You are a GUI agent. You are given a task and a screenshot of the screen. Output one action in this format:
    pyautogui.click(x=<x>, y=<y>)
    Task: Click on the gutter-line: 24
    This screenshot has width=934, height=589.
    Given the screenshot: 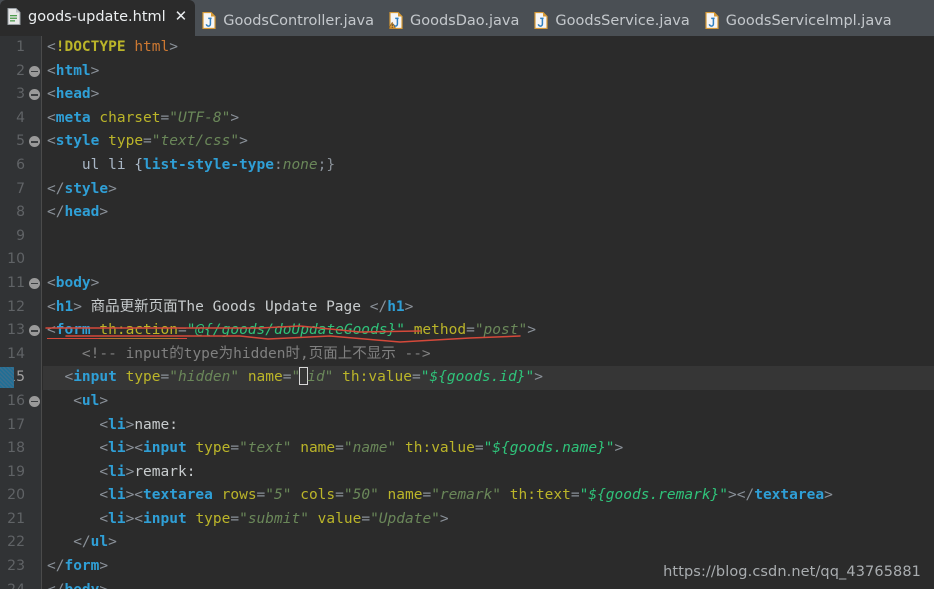 What is the action you would take?
    pyautogui.click(x=20, y=584)
    